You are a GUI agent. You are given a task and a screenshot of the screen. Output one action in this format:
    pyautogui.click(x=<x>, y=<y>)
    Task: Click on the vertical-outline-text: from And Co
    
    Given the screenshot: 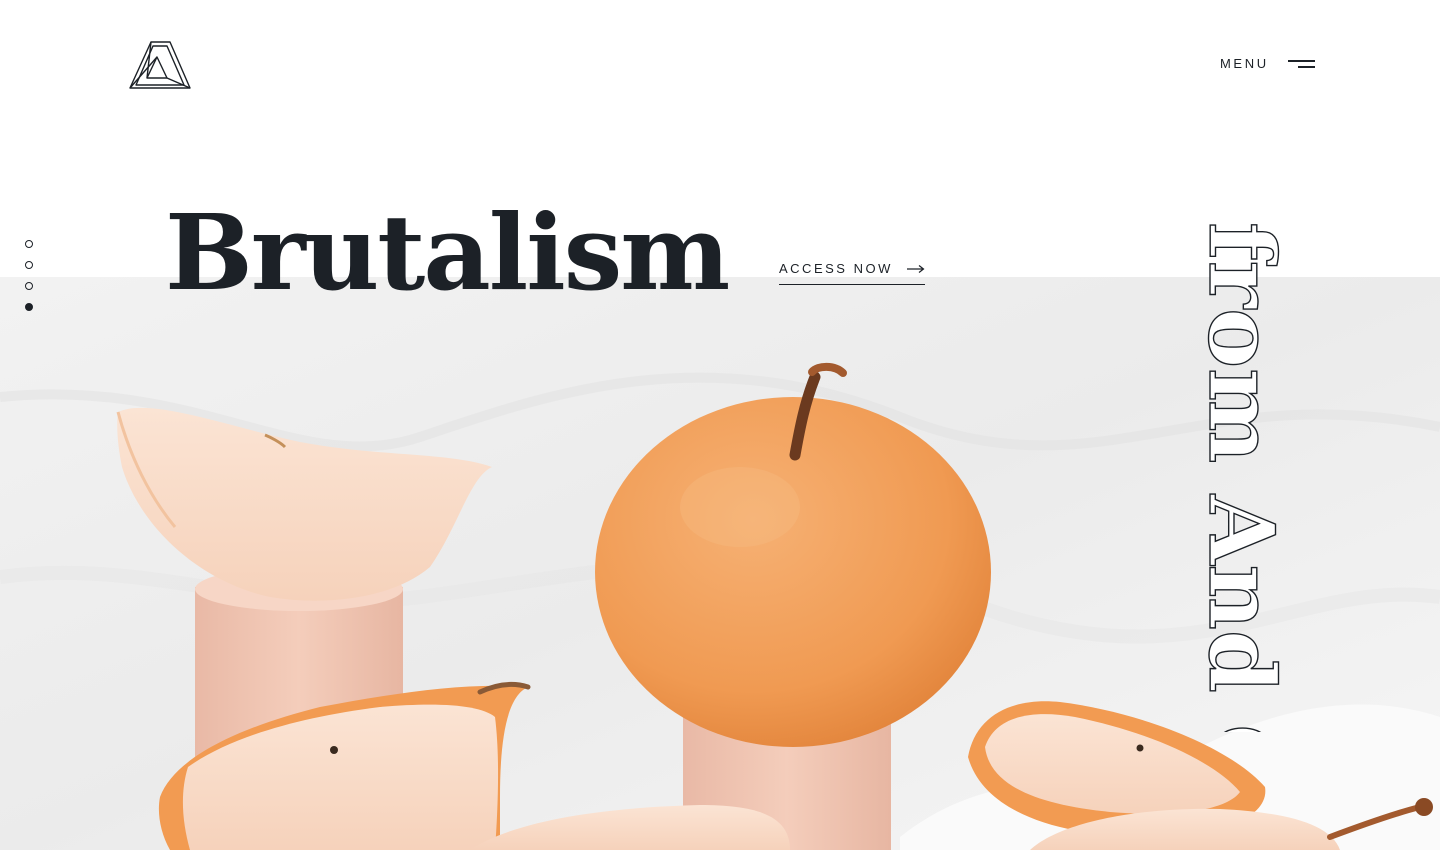 What is the action you would take?
    pyautogui.click(x=1245, y=477)
    